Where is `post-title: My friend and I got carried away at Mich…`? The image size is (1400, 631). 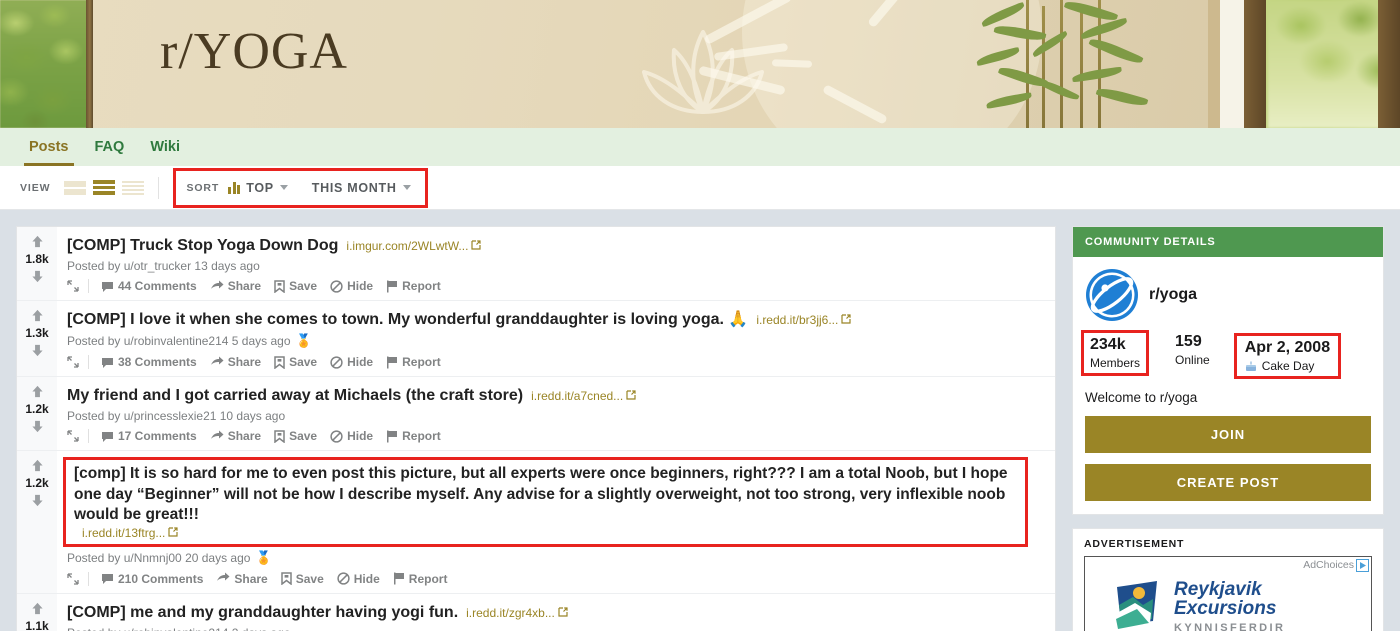
post-title: My friend and I got carried away at Mich… is located at coordinates (295, 395).